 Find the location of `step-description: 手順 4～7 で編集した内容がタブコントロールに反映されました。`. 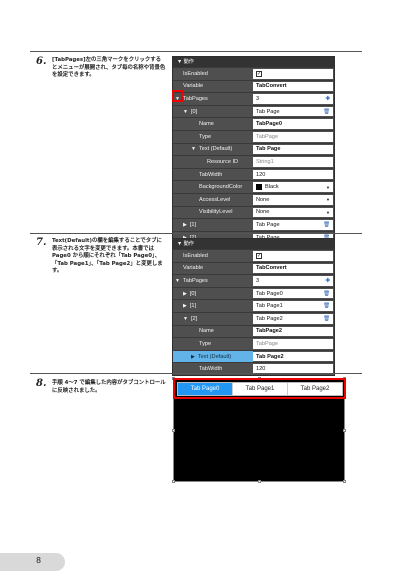

step-description: 手順 4～7 で編集した内容がタブコントロールに反映されました。 is located at coordinates (109, 387).